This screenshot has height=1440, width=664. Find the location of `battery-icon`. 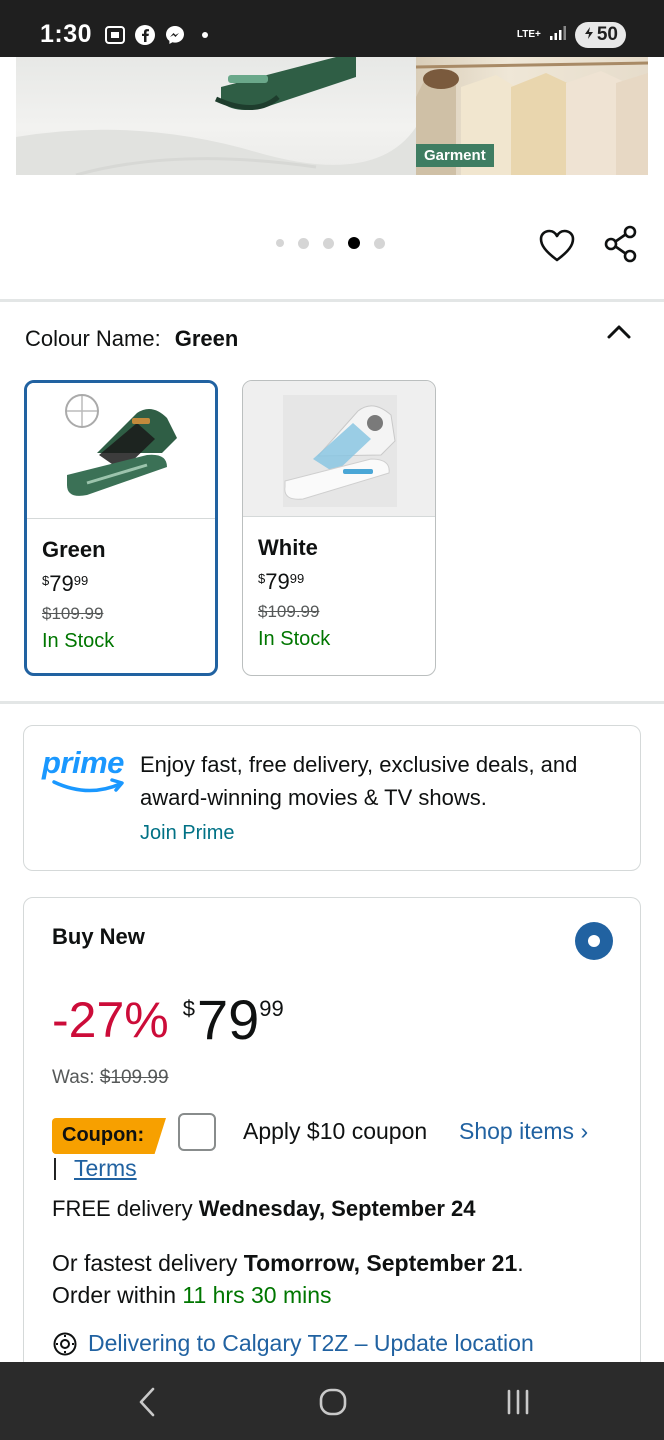

battery-icon is located at coordinates (589, 35).